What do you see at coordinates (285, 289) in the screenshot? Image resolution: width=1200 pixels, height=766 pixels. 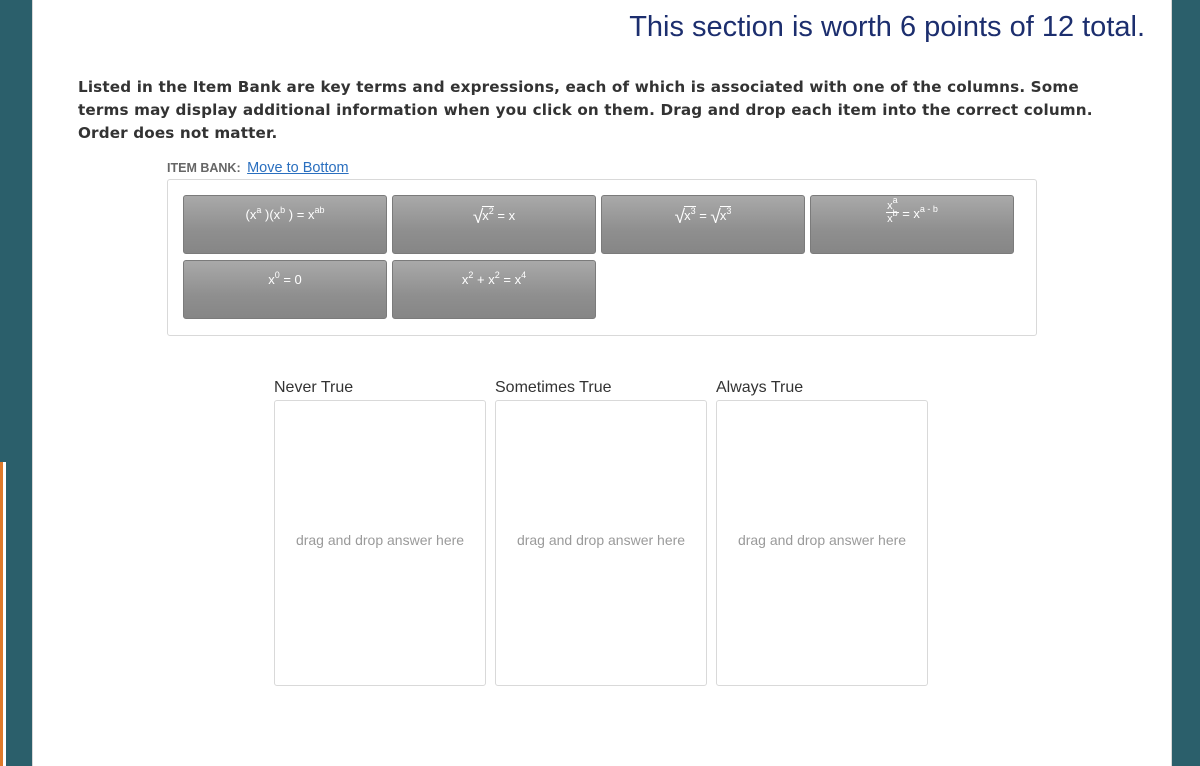 I see `item-tile-zero-exponent: x0 = 0` at bounding box center [285, 289].